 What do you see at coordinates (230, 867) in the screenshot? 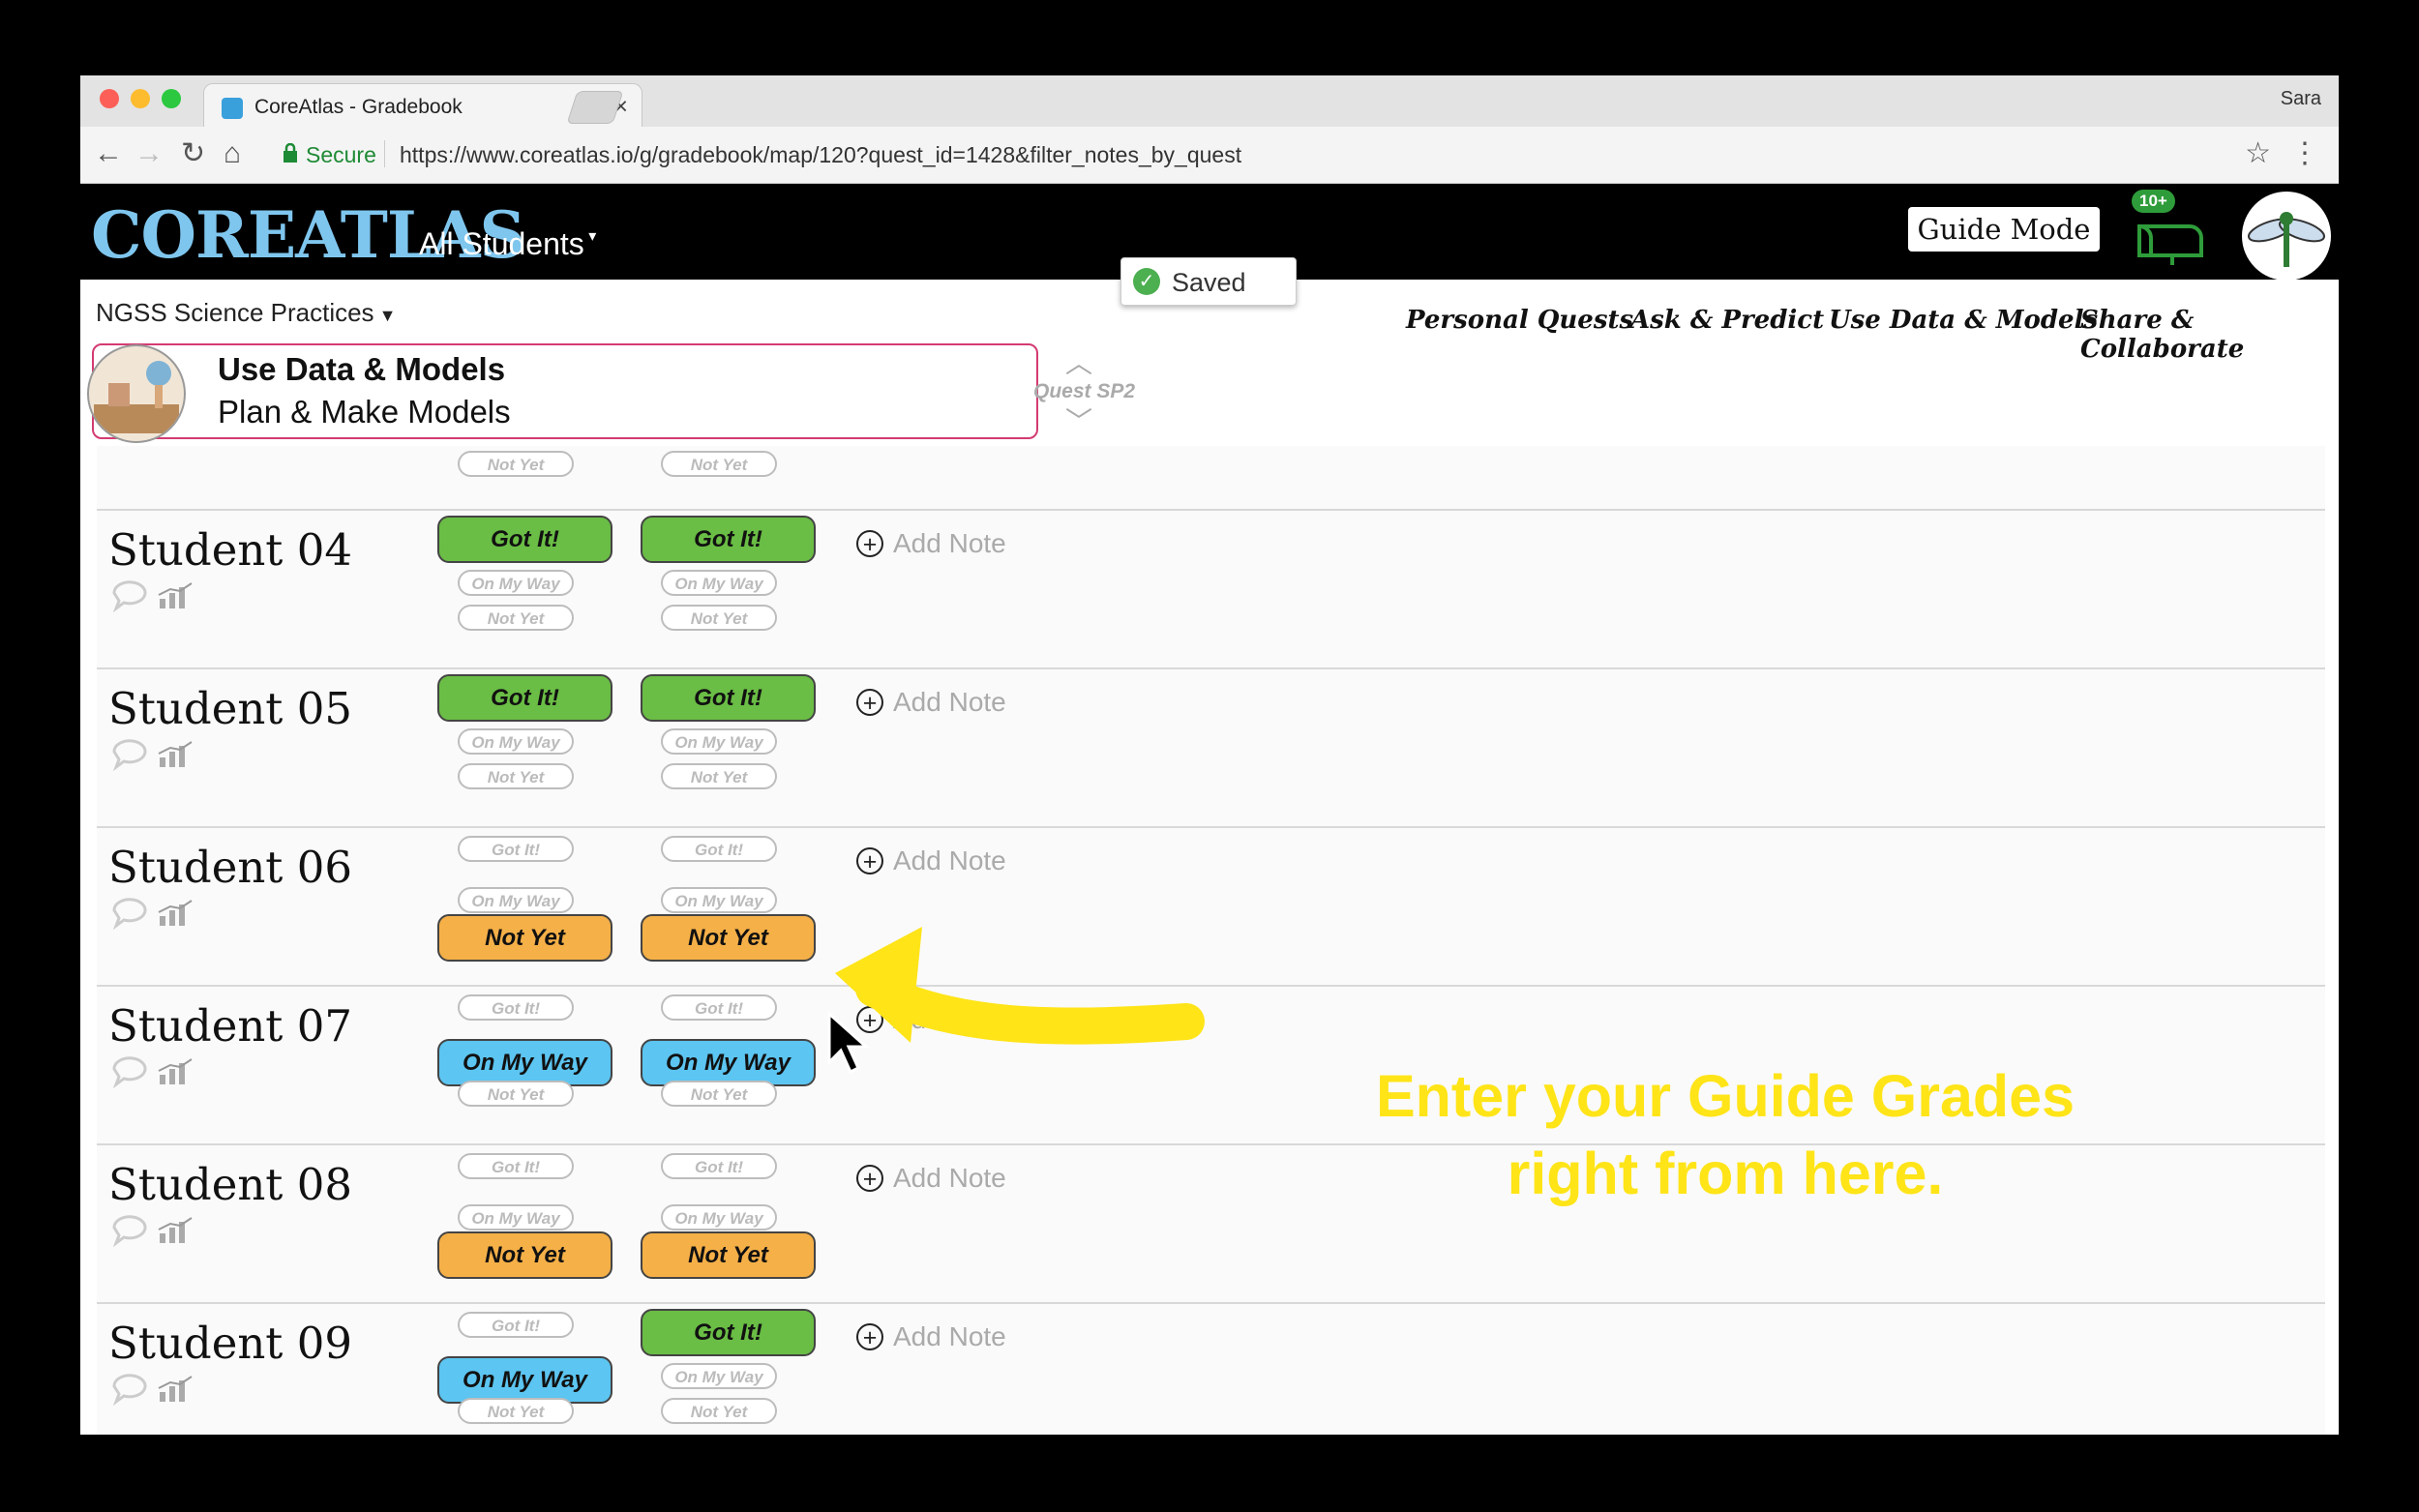
I see `student-name: Student 06` at bounding box center [230, 867].